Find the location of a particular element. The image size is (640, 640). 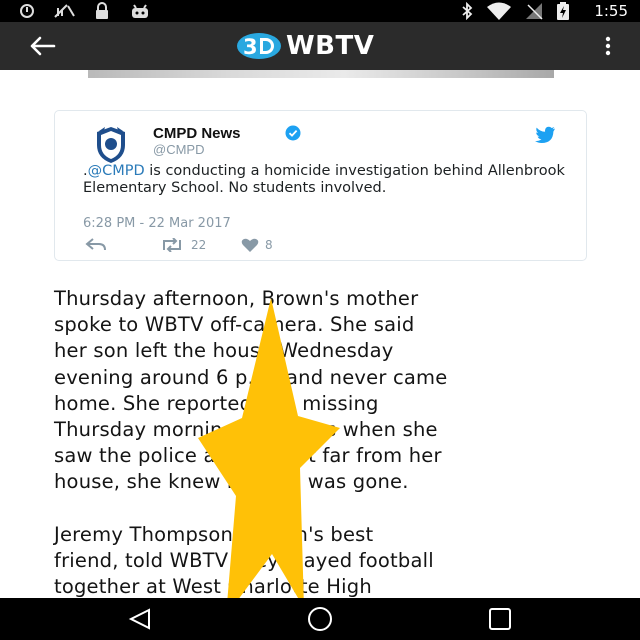

retweet-icon is located at coordinates (172, 245).